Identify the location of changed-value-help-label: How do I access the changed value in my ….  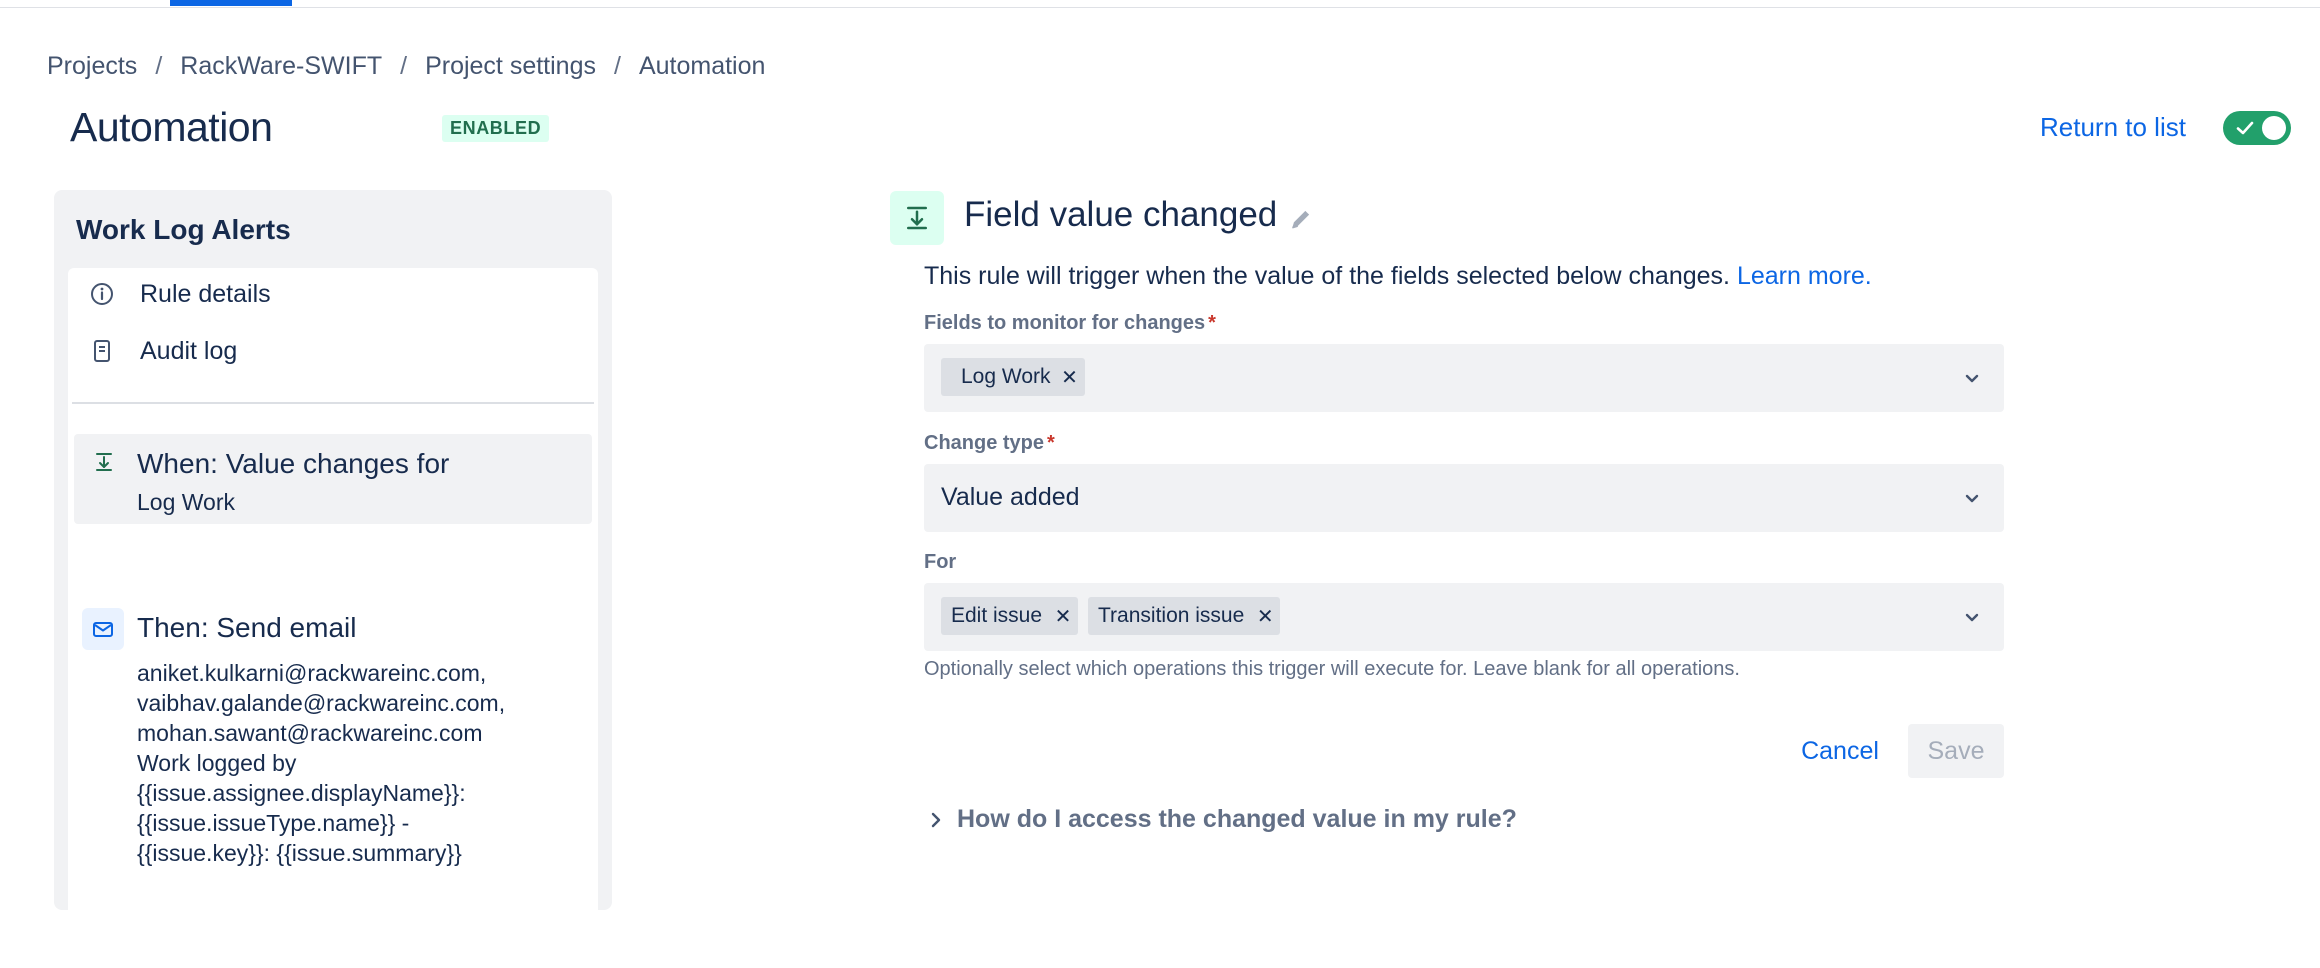
(1237, 819).